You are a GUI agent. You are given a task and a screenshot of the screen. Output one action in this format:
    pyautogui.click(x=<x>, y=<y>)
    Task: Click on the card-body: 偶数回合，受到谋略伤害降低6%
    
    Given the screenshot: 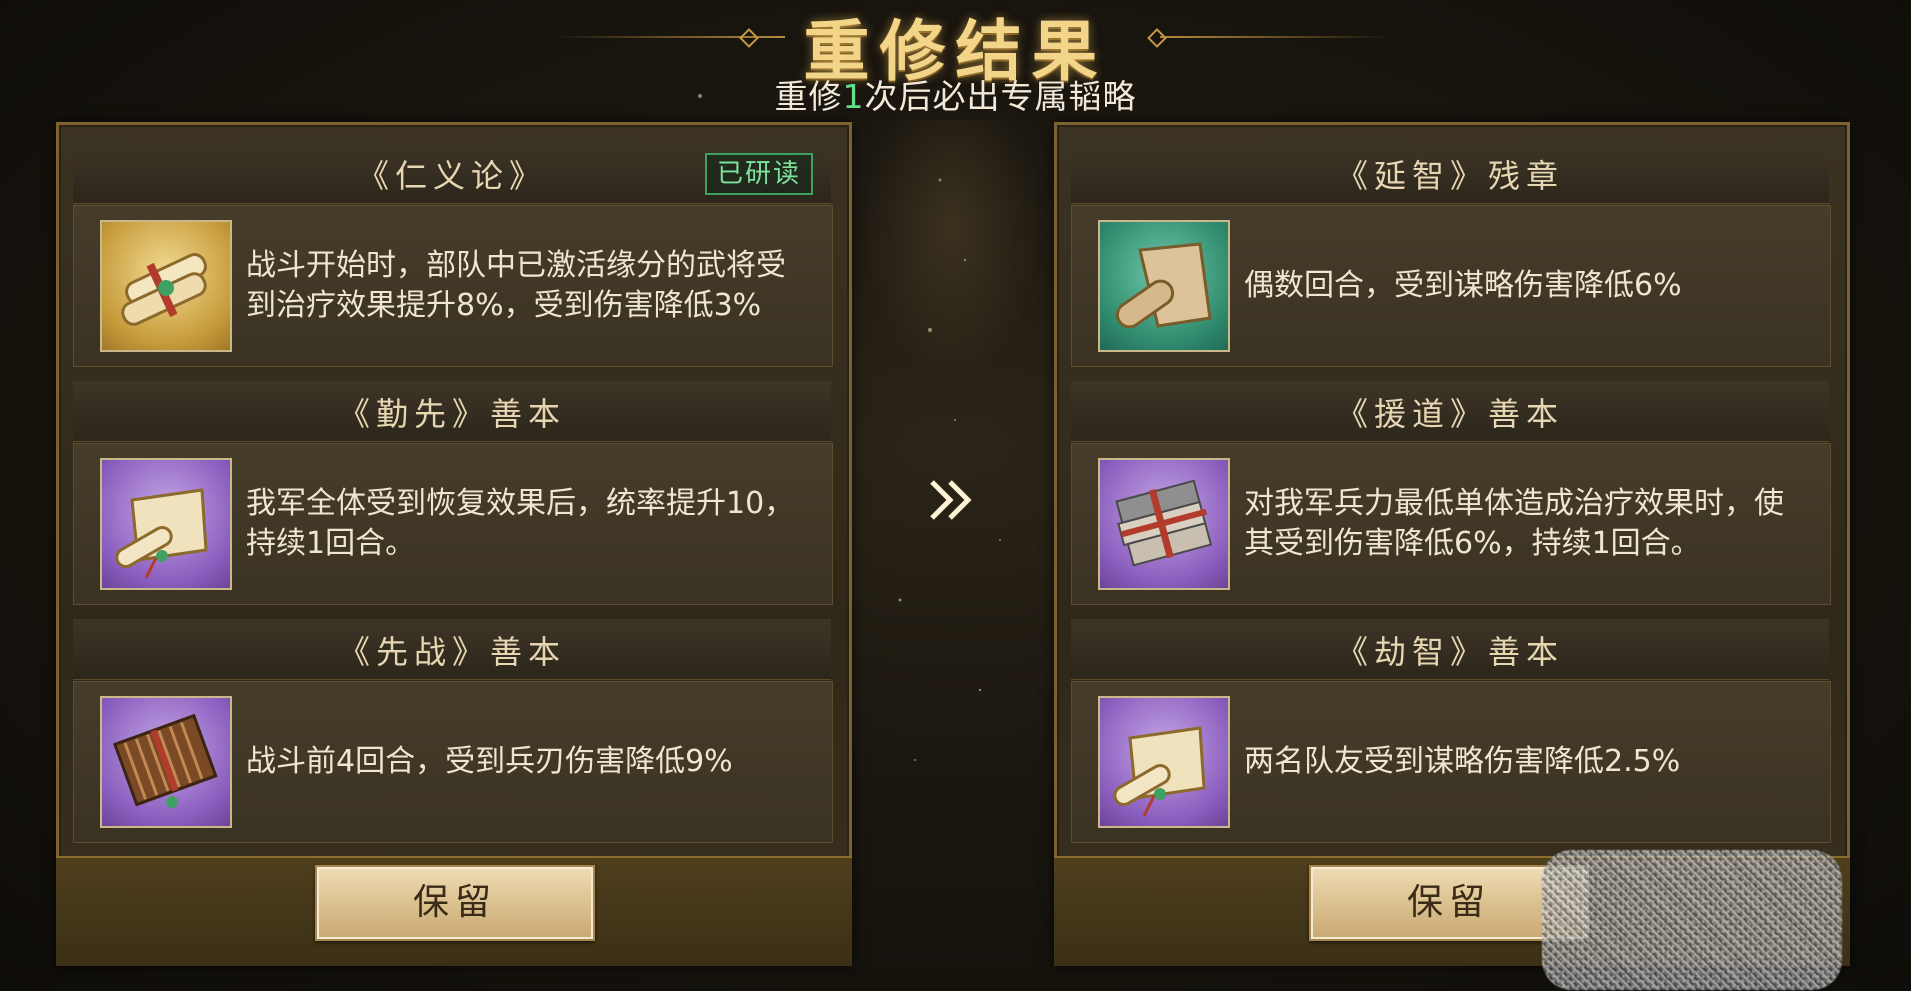 What is the action you would take?
    pyautogui.click(x=1451, y=286)
    